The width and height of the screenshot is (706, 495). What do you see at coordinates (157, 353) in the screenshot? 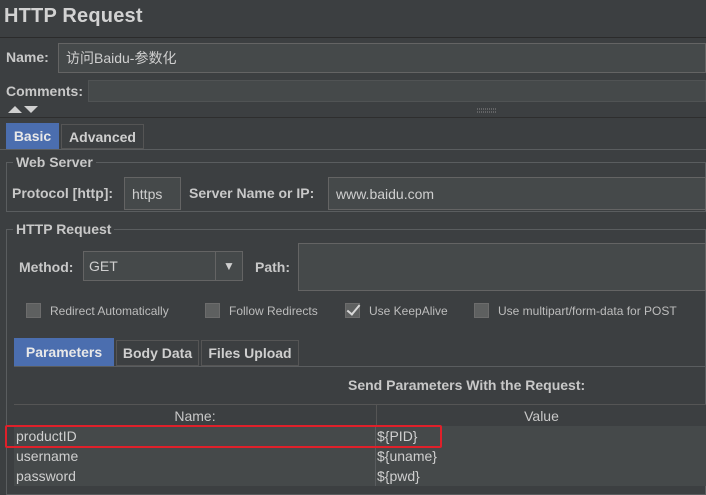
I see `tab-body-data: Body Data` at bounding box center [157, 353].